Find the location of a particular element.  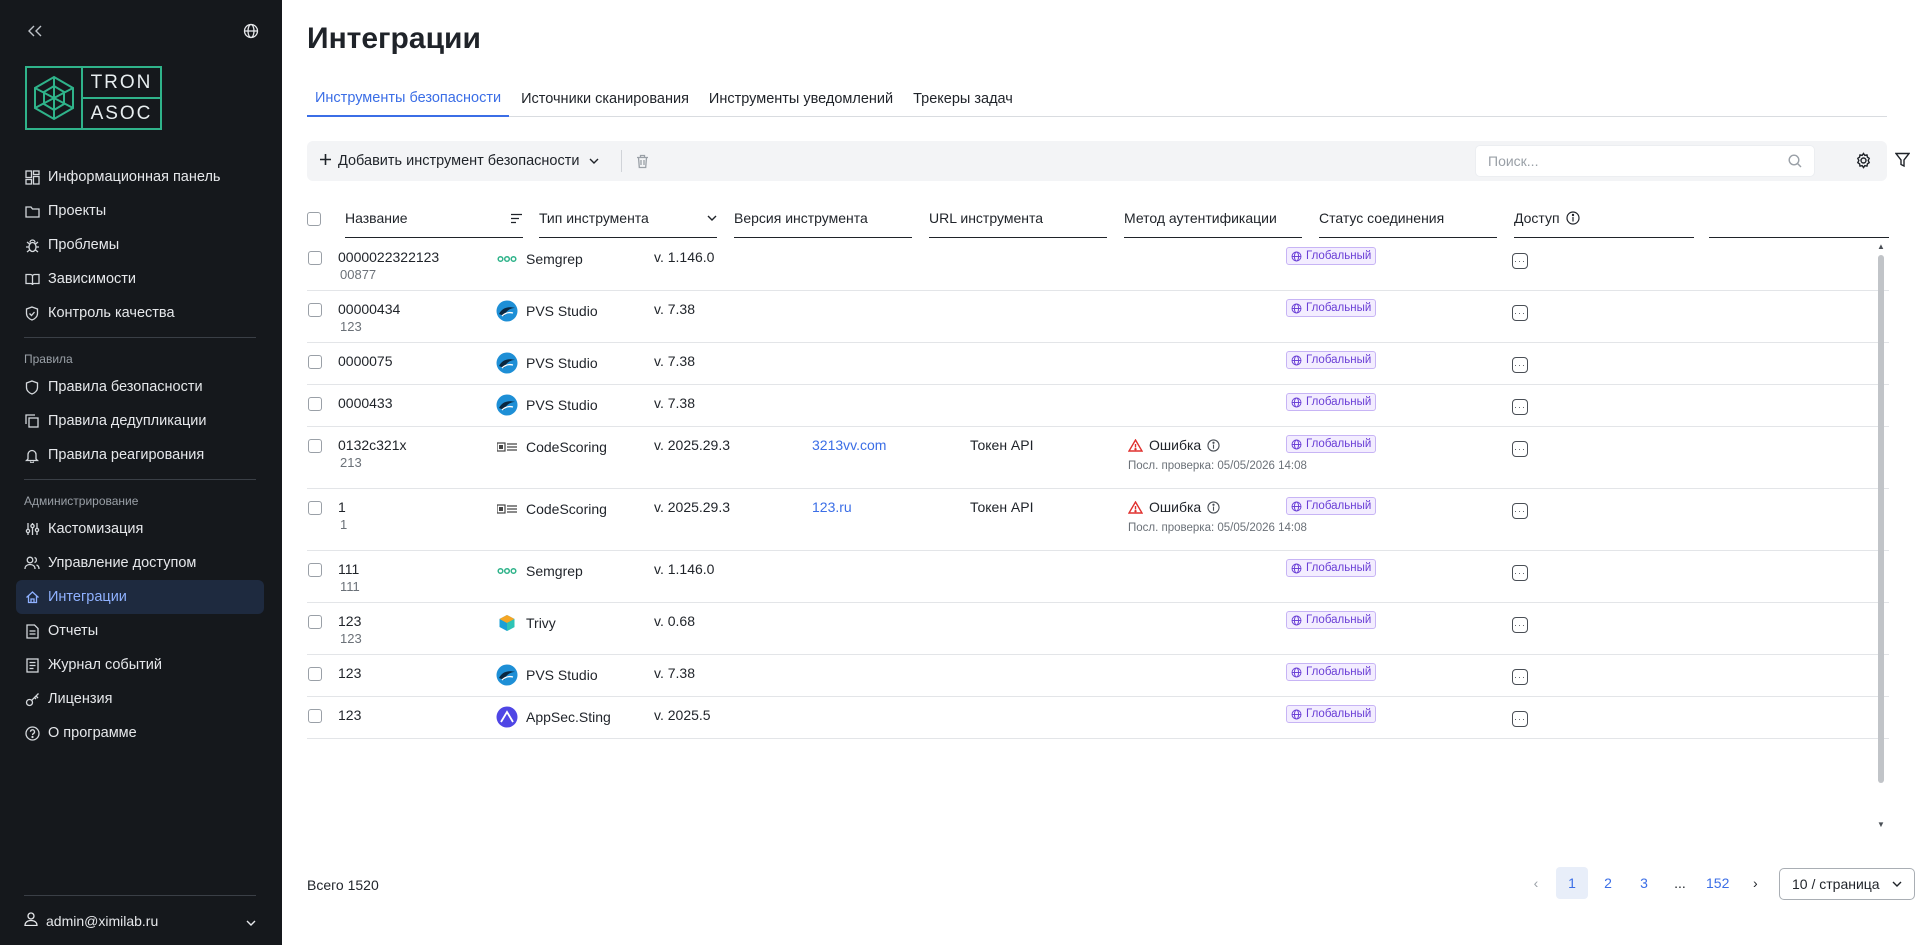

row-name-sub: 1 is located at coordinates (344, 524).